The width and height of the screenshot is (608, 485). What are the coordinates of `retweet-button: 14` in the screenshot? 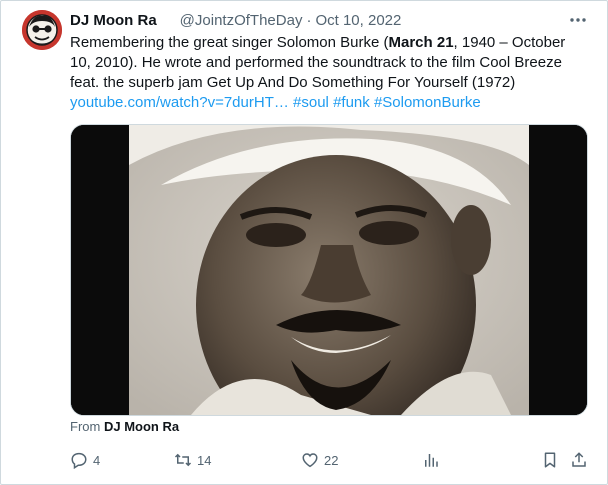 It's located at (192, 460).